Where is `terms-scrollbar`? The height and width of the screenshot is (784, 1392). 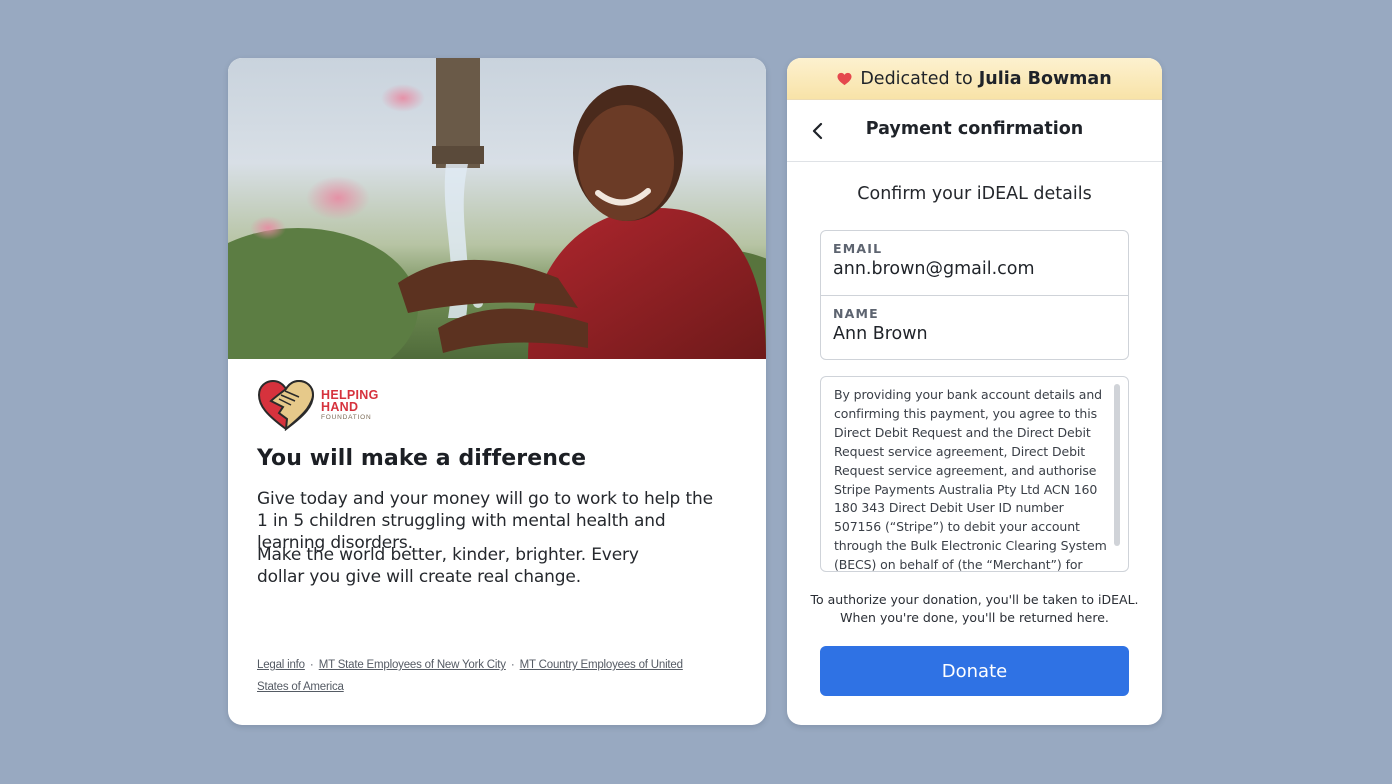 terms-scrollbar is located at coordinates (1117, 465).